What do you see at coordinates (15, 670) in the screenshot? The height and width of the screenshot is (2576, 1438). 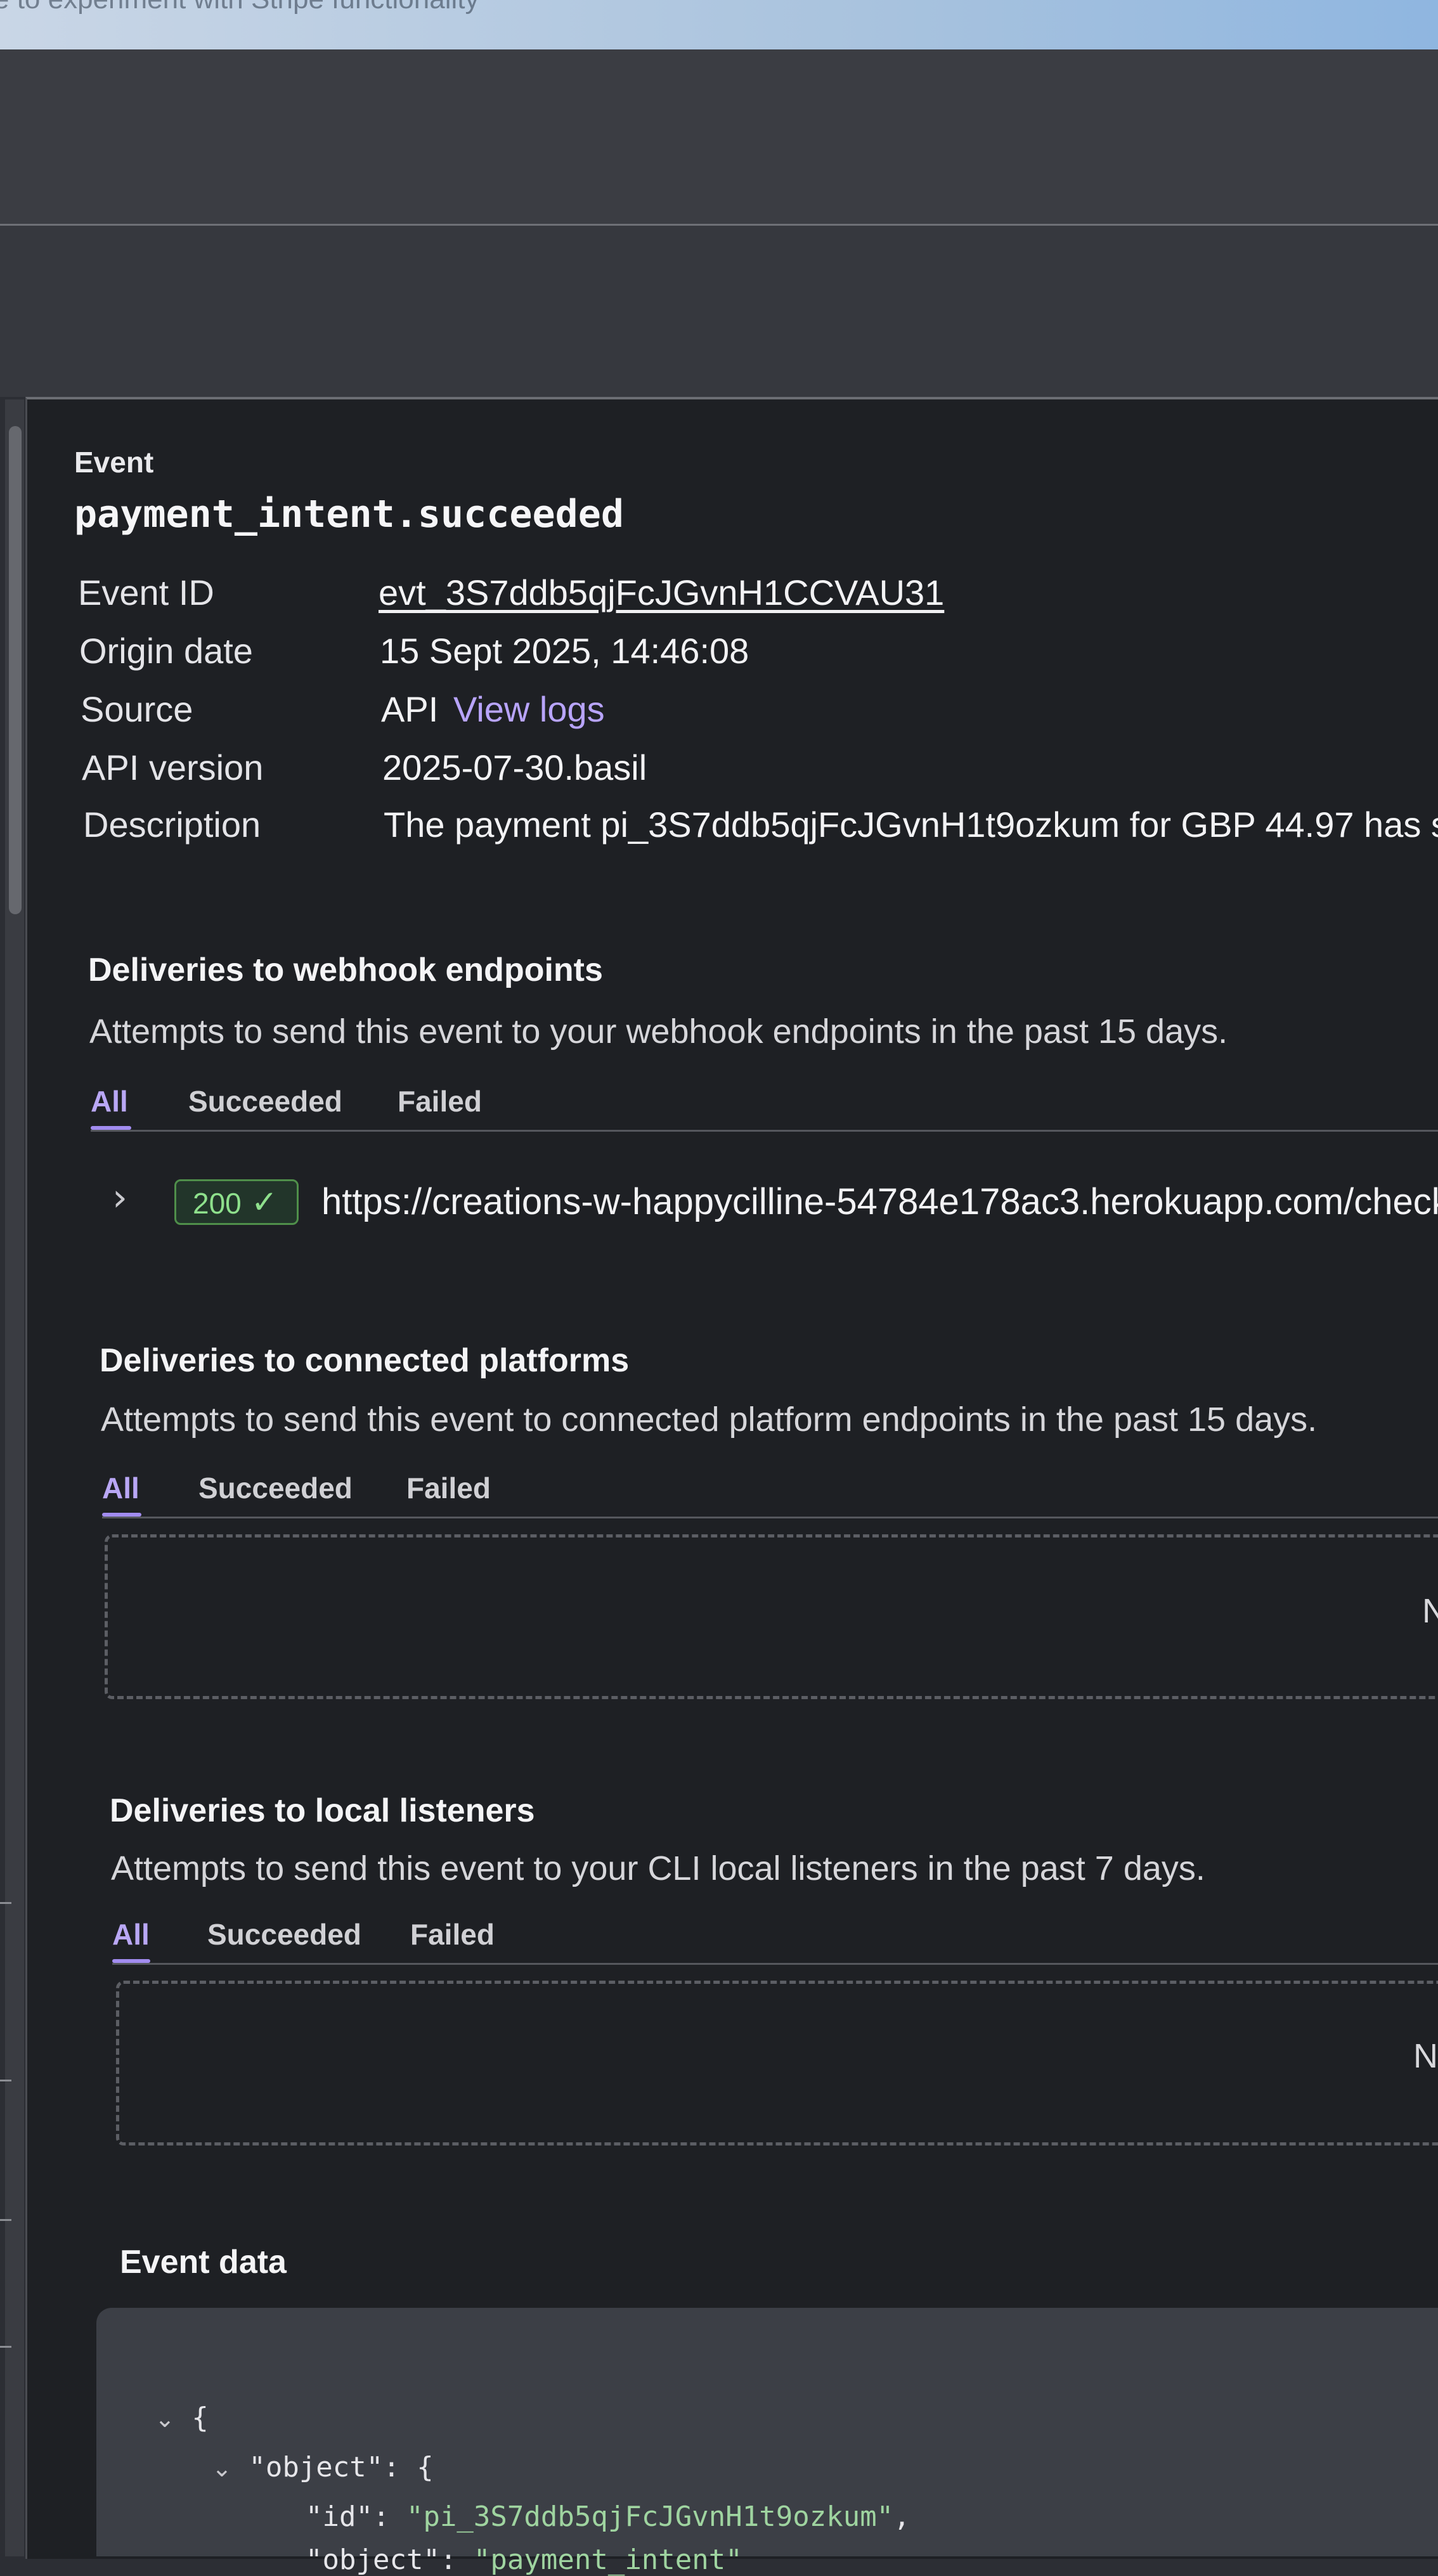 I see `scrollbar-thumb` at bounding box center [15, 670].